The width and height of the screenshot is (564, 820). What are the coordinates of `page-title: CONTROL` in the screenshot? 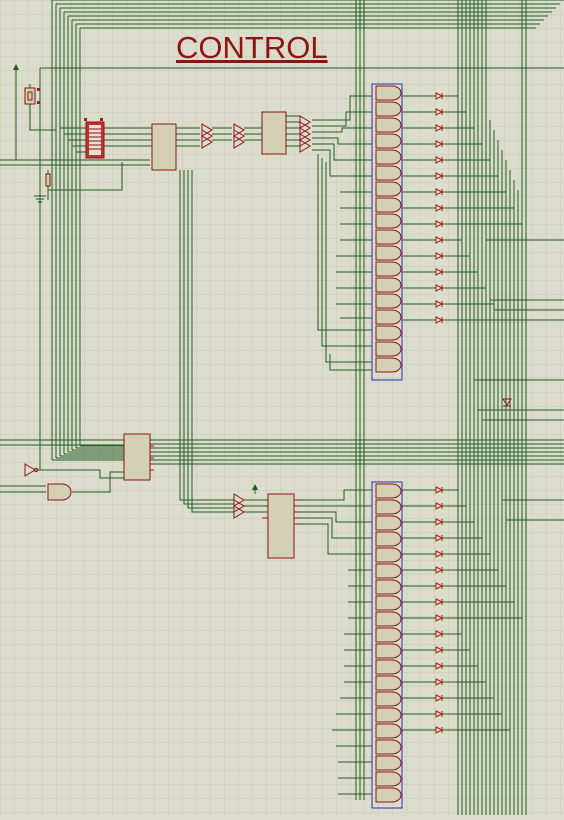 It's located at (252, 47).